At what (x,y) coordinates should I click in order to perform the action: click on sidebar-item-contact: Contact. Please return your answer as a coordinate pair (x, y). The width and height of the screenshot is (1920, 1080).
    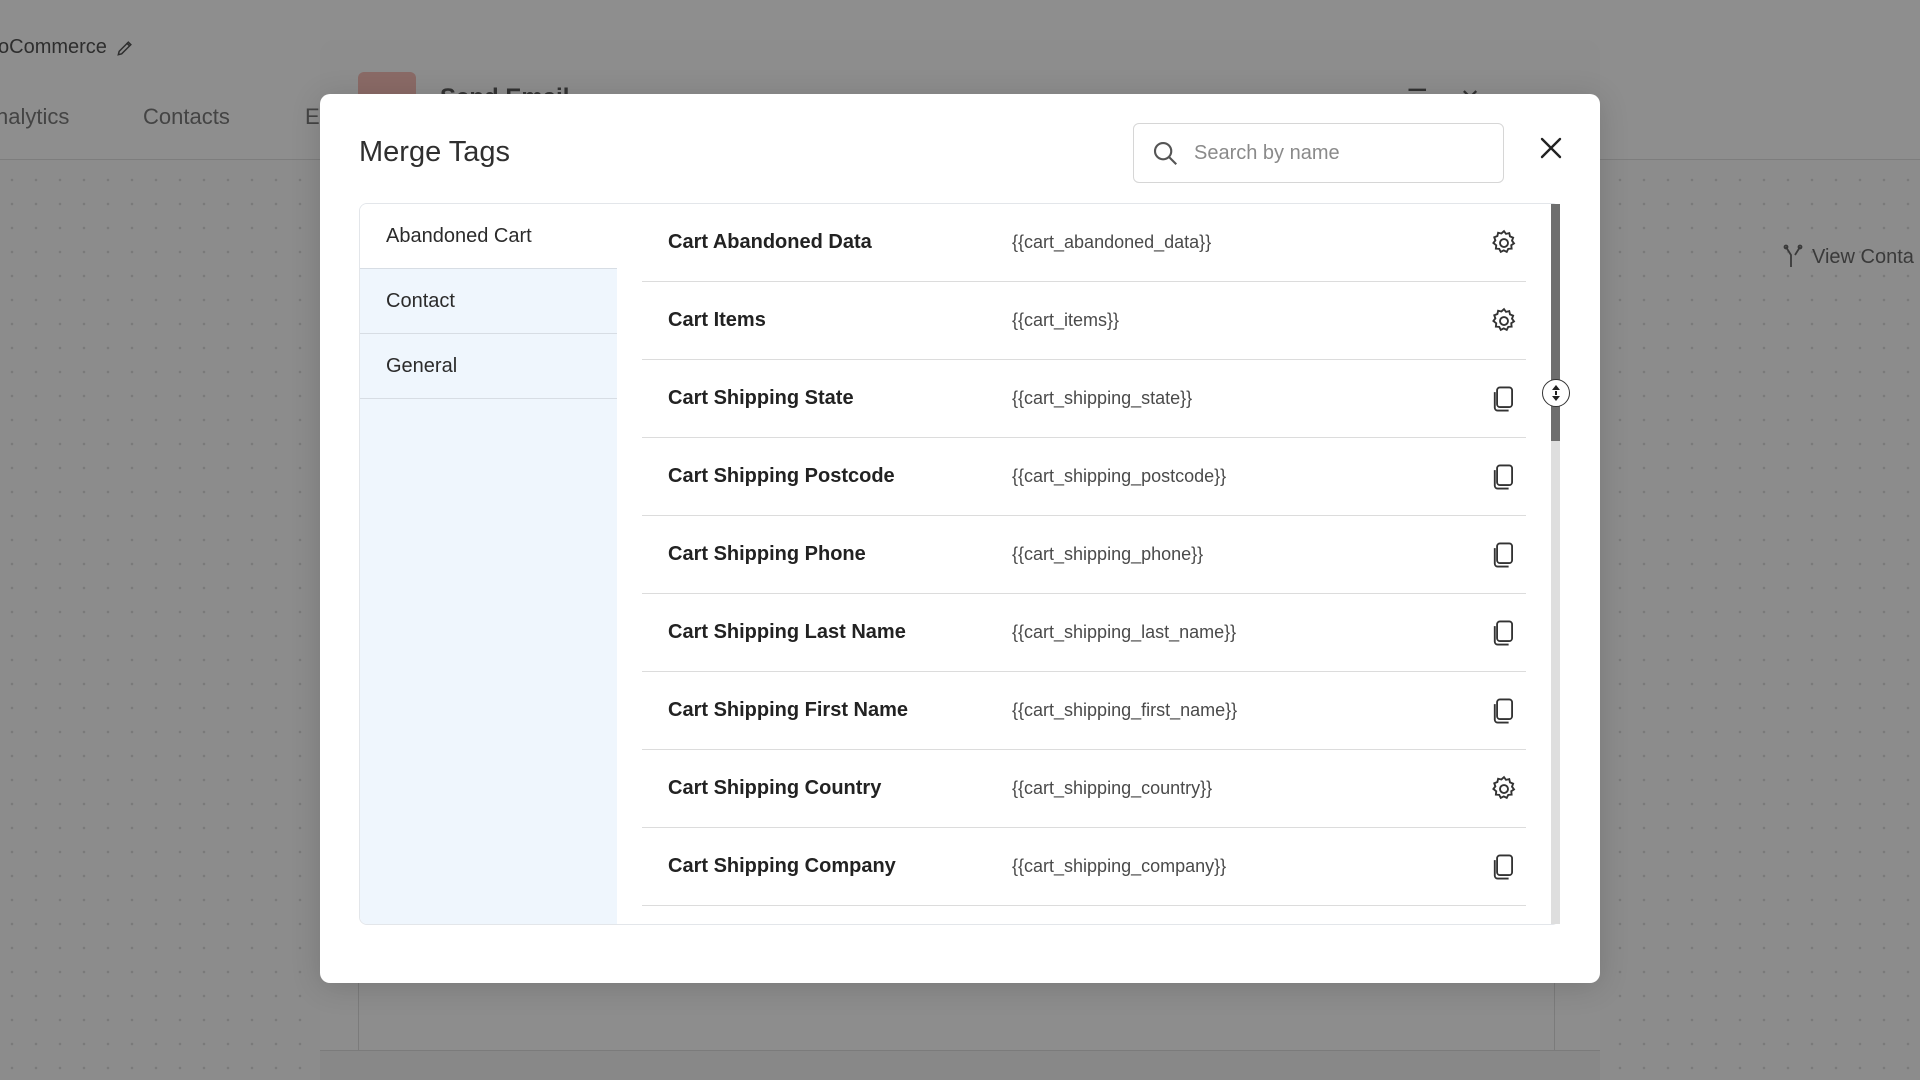
    Looking at the image, I should click on (488, 301).